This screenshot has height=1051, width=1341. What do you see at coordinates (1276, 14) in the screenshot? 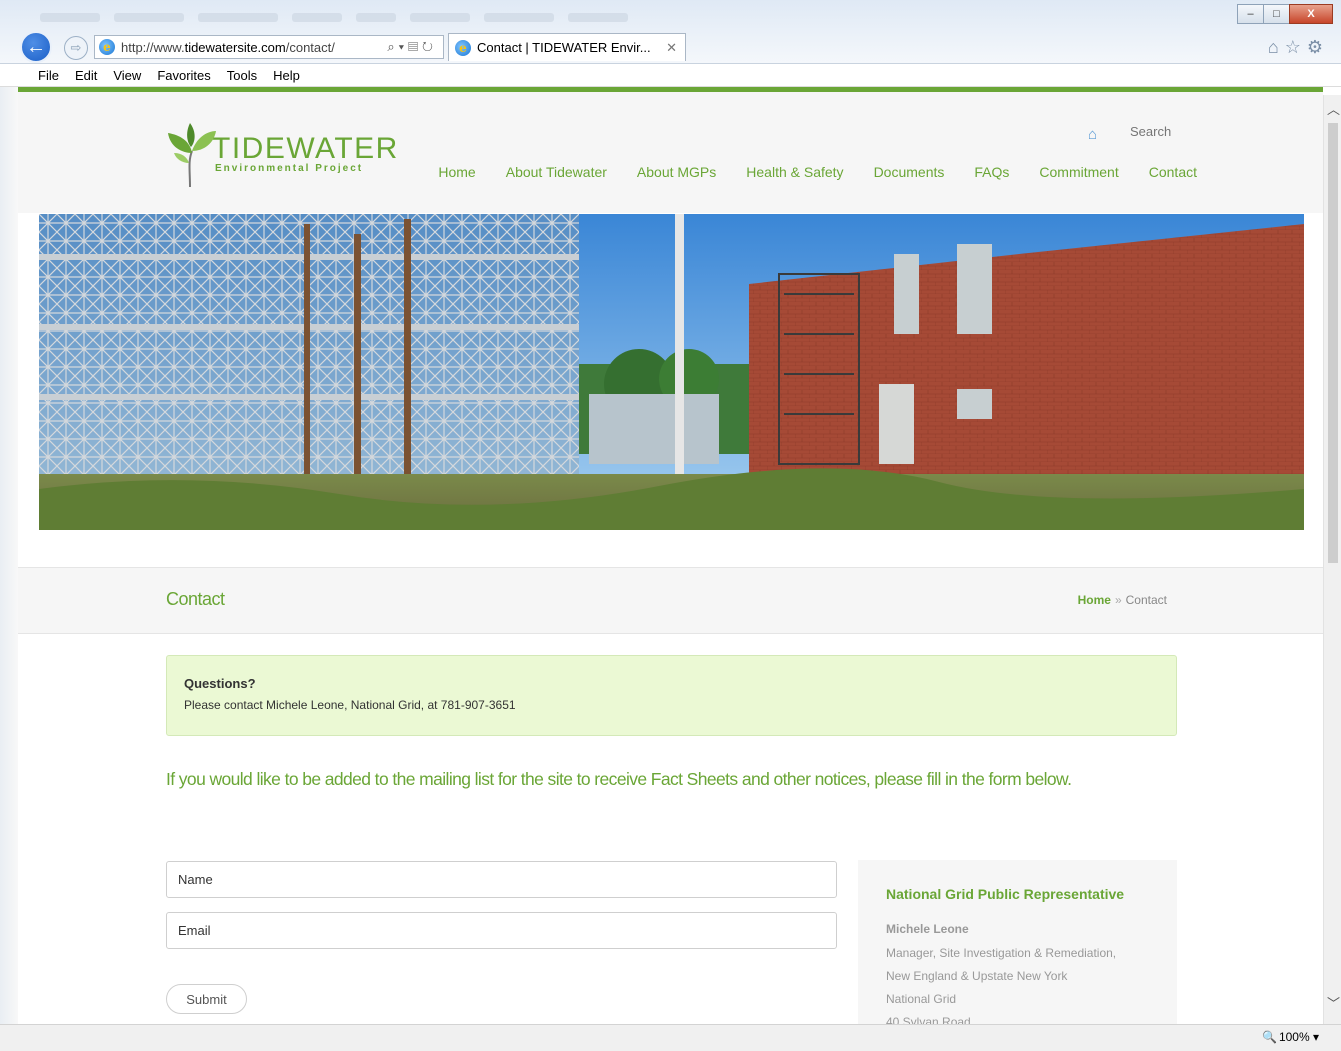
I see `maximize-button: □` at bounding box center [1276, 14].